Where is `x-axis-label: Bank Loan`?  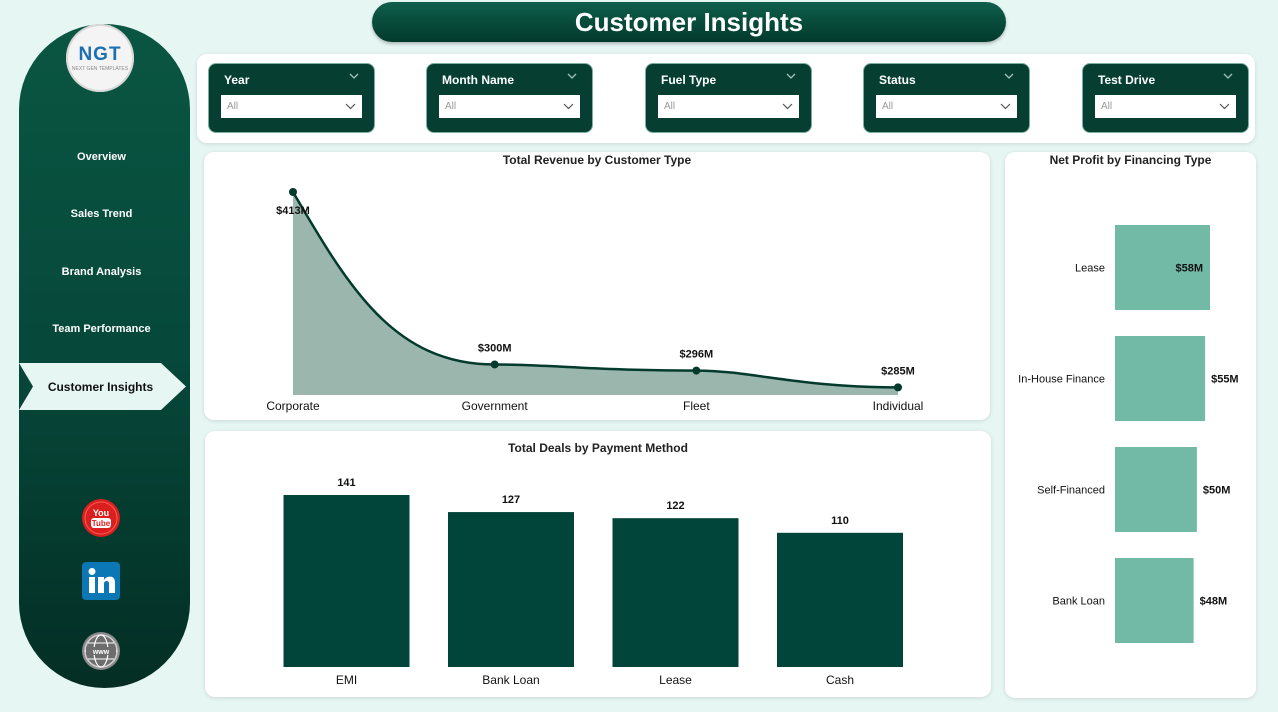 x-axis-label: Bank Loan is located at coordinates (510, 680).